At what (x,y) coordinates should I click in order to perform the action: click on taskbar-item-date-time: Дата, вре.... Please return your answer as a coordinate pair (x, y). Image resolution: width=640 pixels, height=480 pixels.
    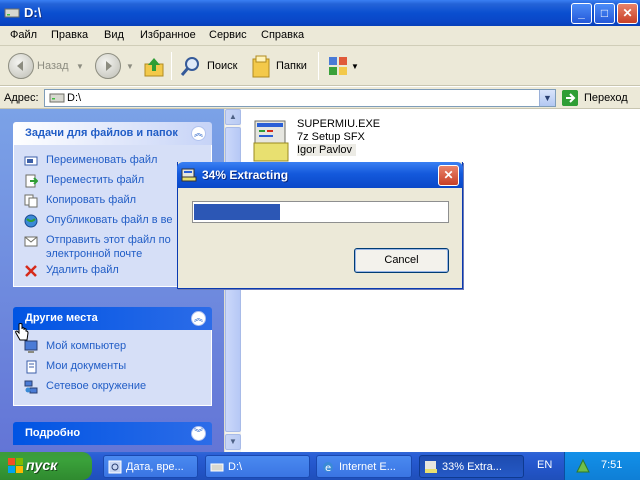
    Looking at the image, I should click on (150, 466).